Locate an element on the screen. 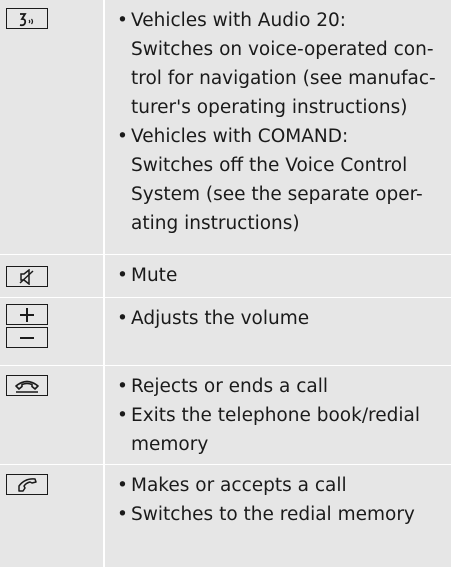 The width and height of the screenshot is (451, 568). list-item: • Vehicles with Audio 20: is located at coordinates (232, 20).